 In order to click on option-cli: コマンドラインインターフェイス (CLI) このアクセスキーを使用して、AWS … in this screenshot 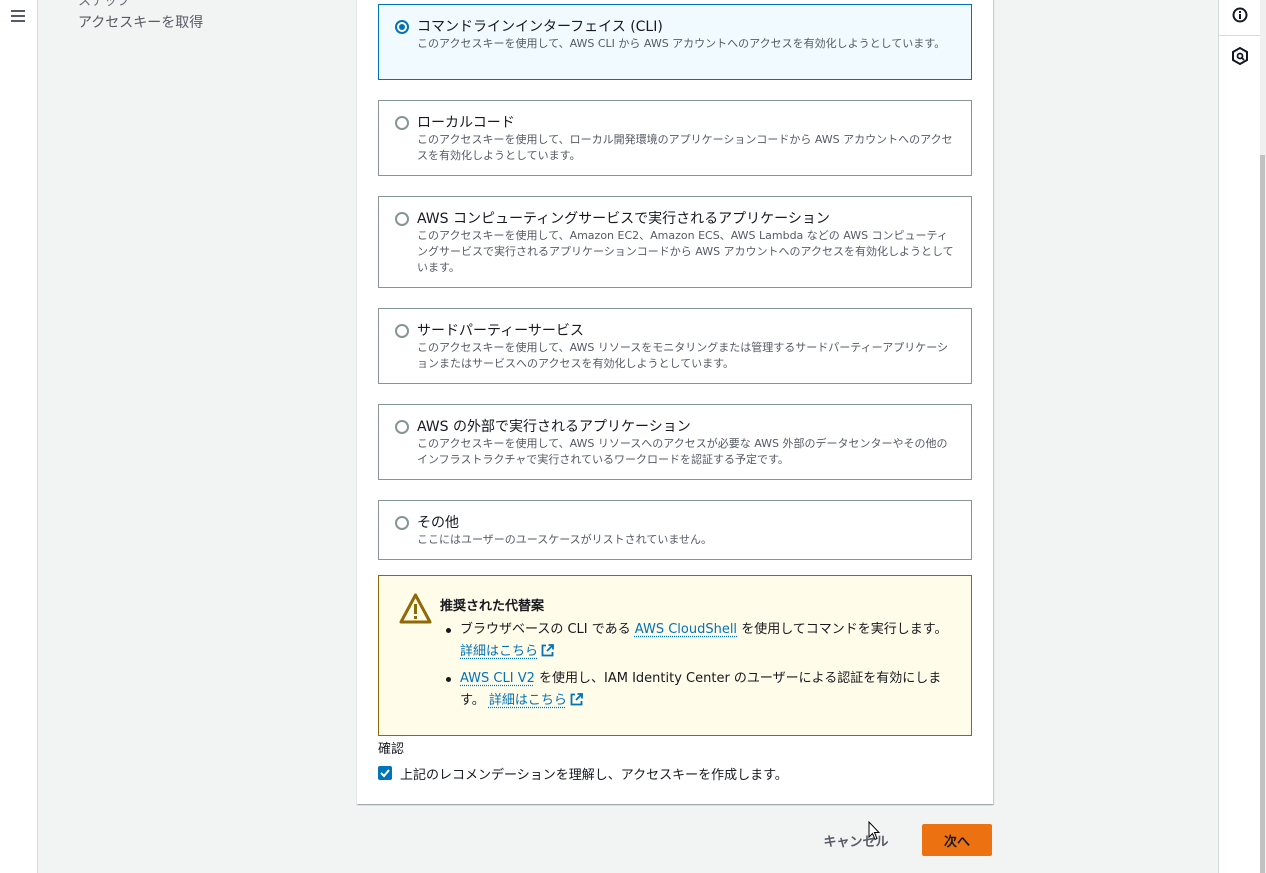, I will do `click(675, 42)`.